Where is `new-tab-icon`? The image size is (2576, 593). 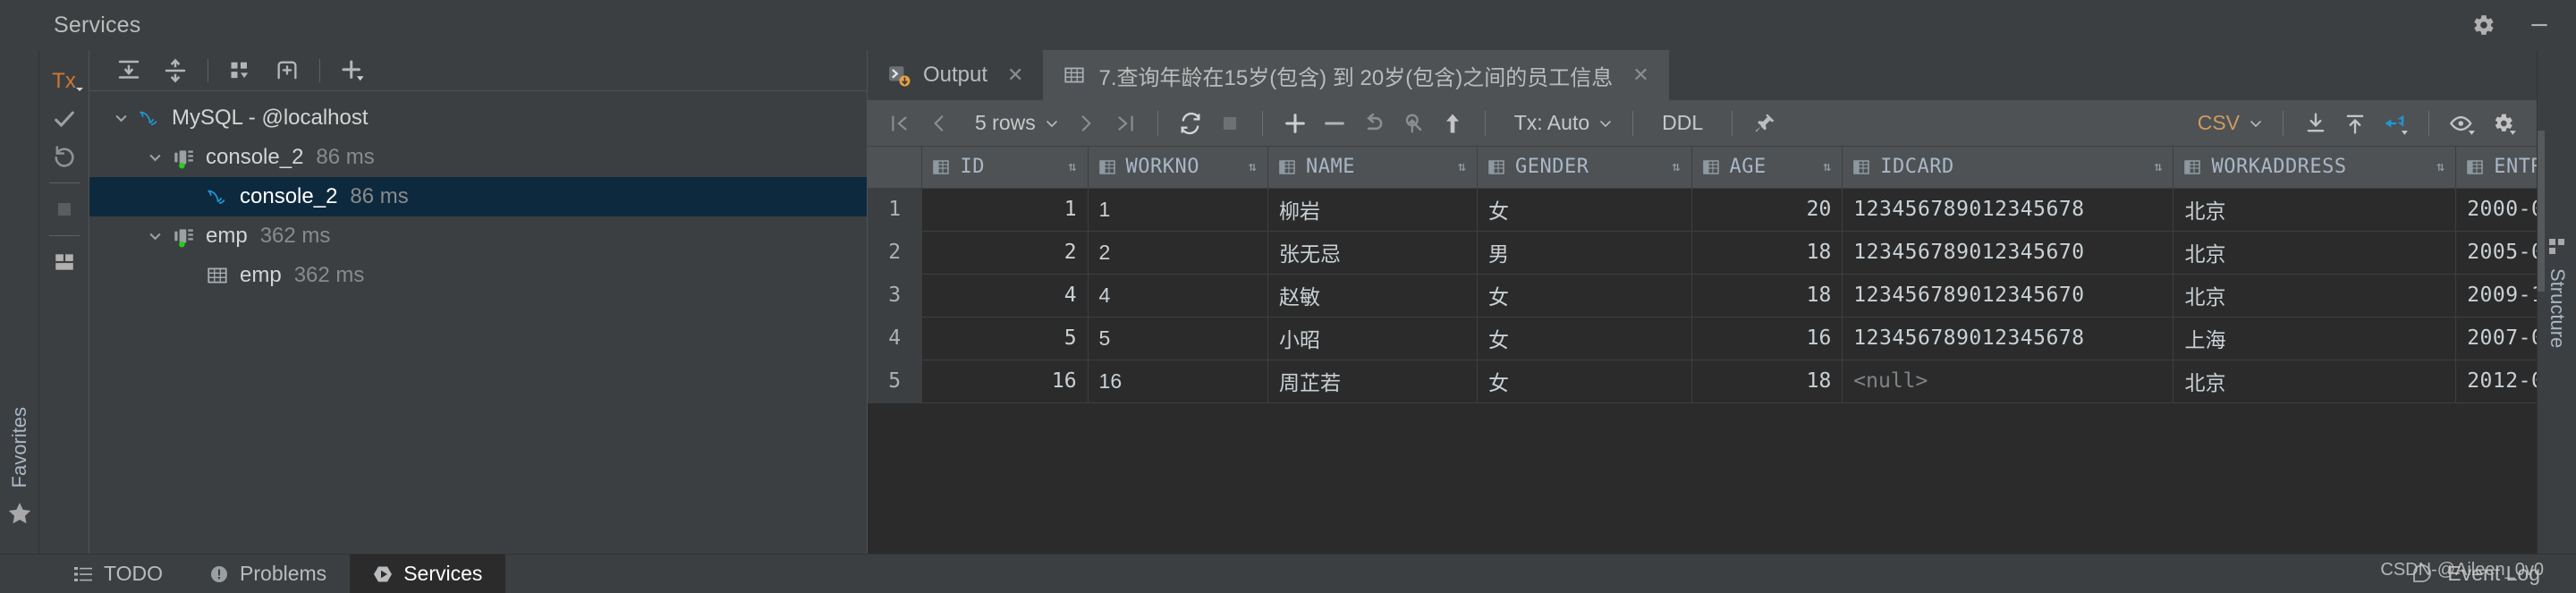 new-tab-icon is located at coordinates (287, 70).